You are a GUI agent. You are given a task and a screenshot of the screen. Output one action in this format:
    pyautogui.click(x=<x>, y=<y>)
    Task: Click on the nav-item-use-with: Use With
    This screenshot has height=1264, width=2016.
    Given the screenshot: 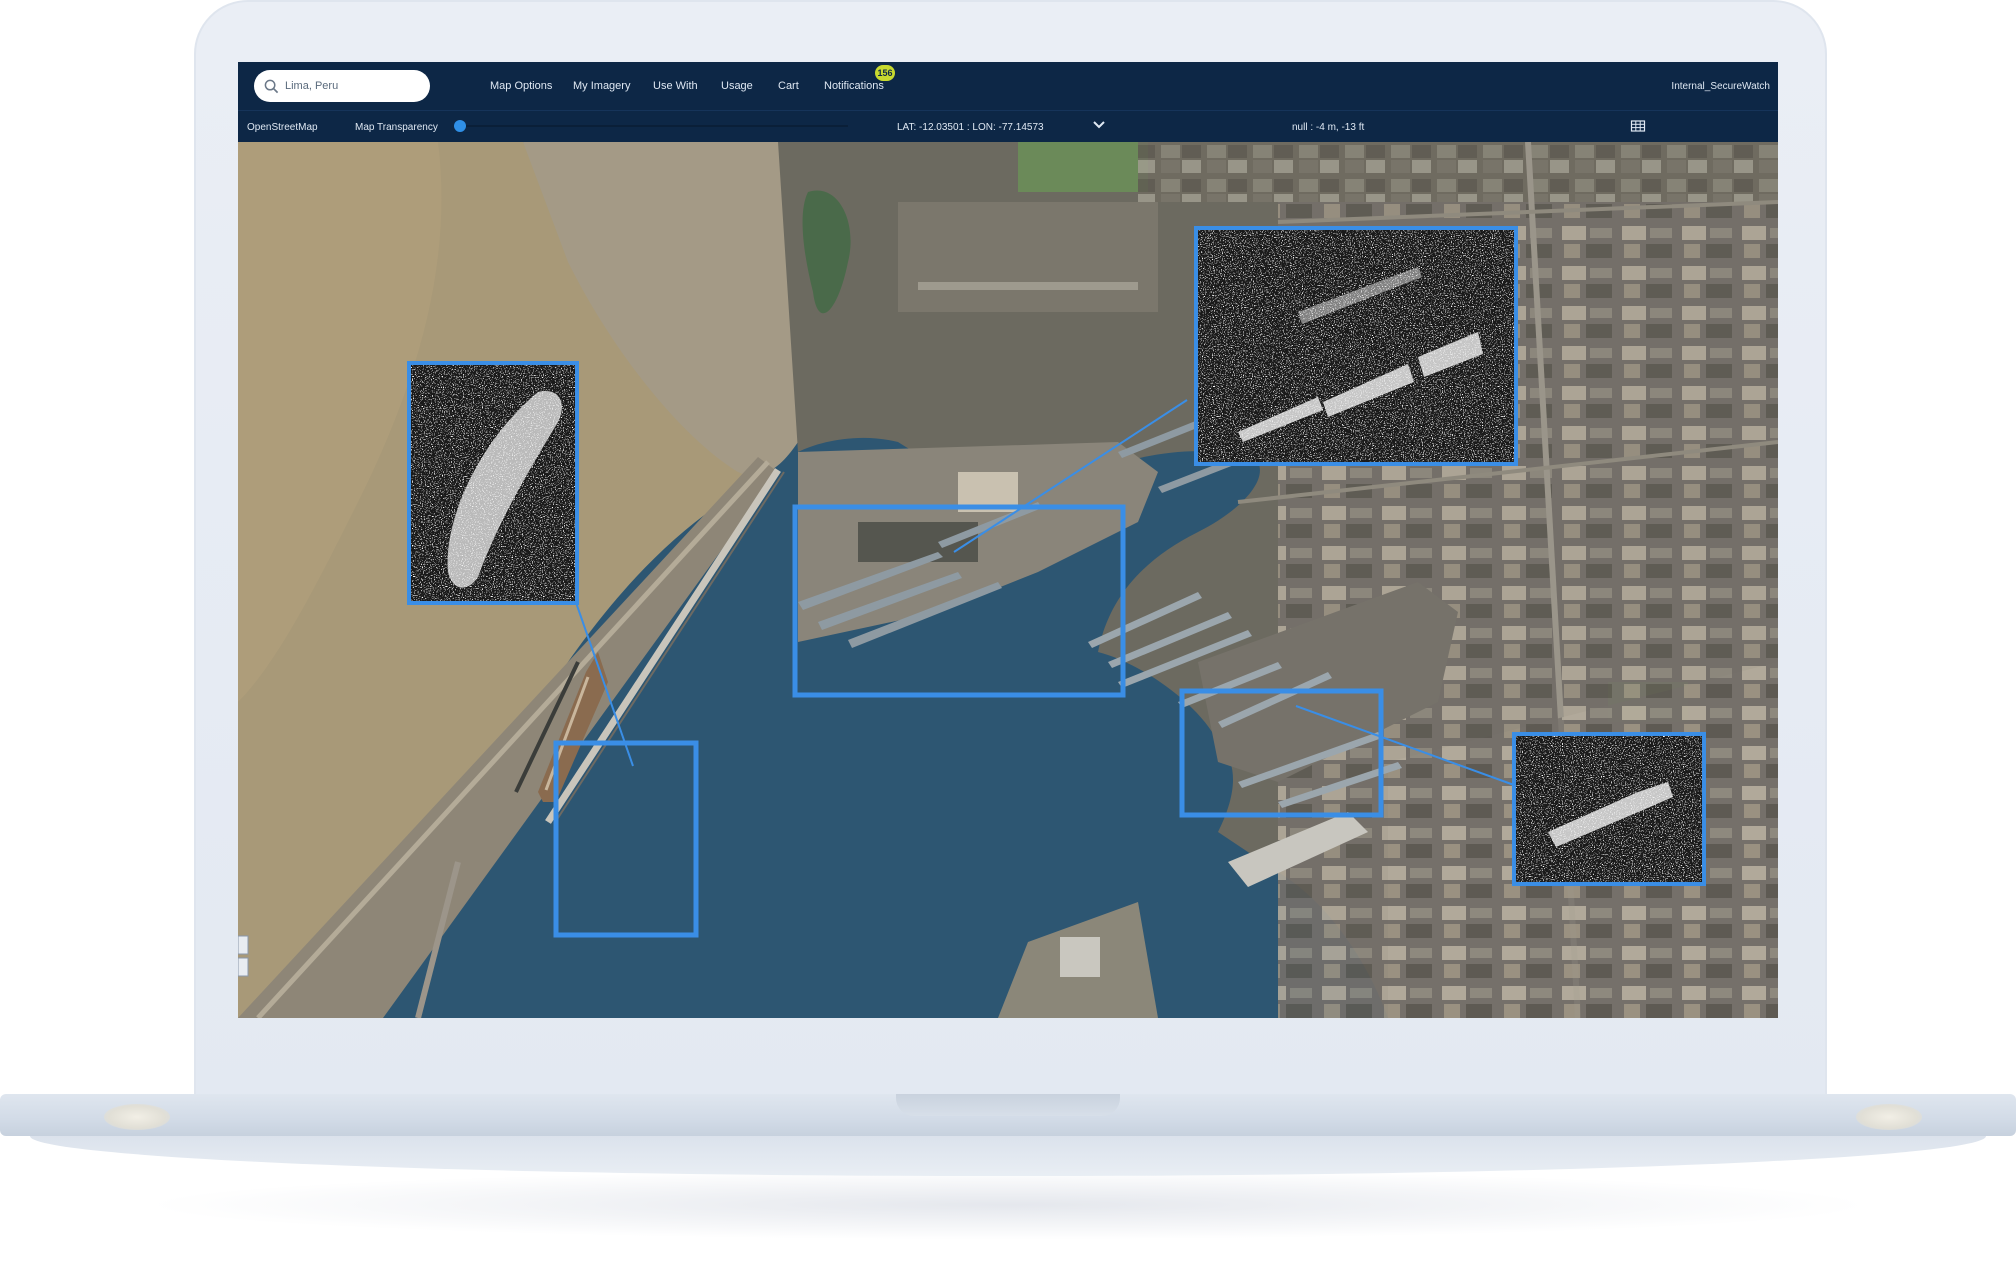 What is the action you would take?
    pyautogui.click(x=675, y=86)
    